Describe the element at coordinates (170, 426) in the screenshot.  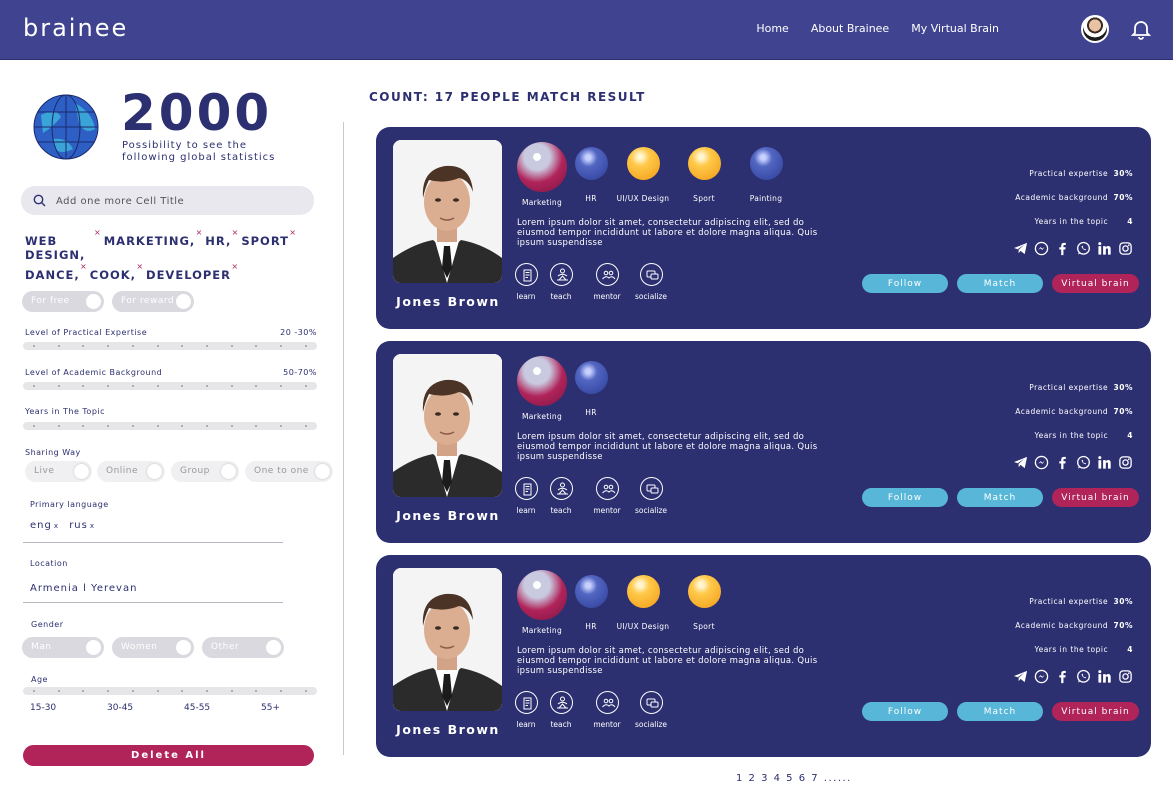
I see `years-slider` at that location.